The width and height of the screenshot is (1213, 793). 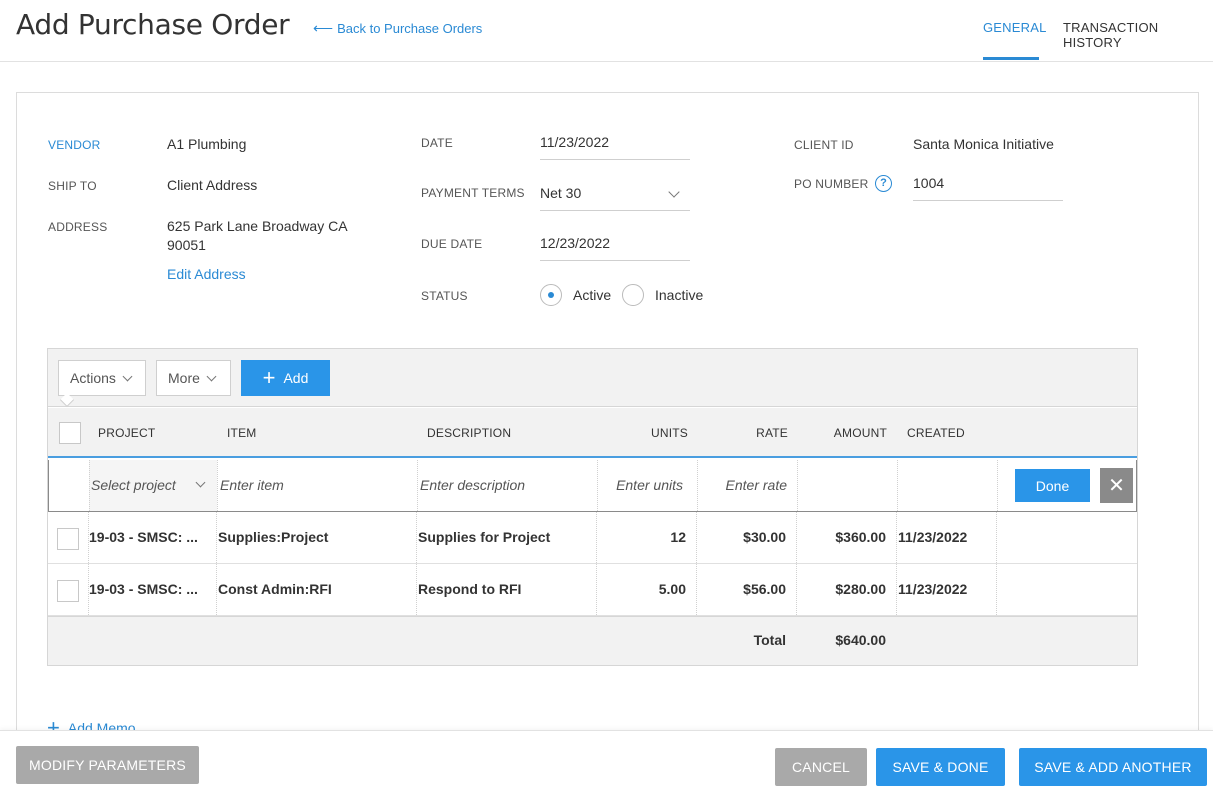 What do you see at coordinates (672, 589) in the screenshot?
I see `cell-units: 5.00` at bounding box center [672, 589].